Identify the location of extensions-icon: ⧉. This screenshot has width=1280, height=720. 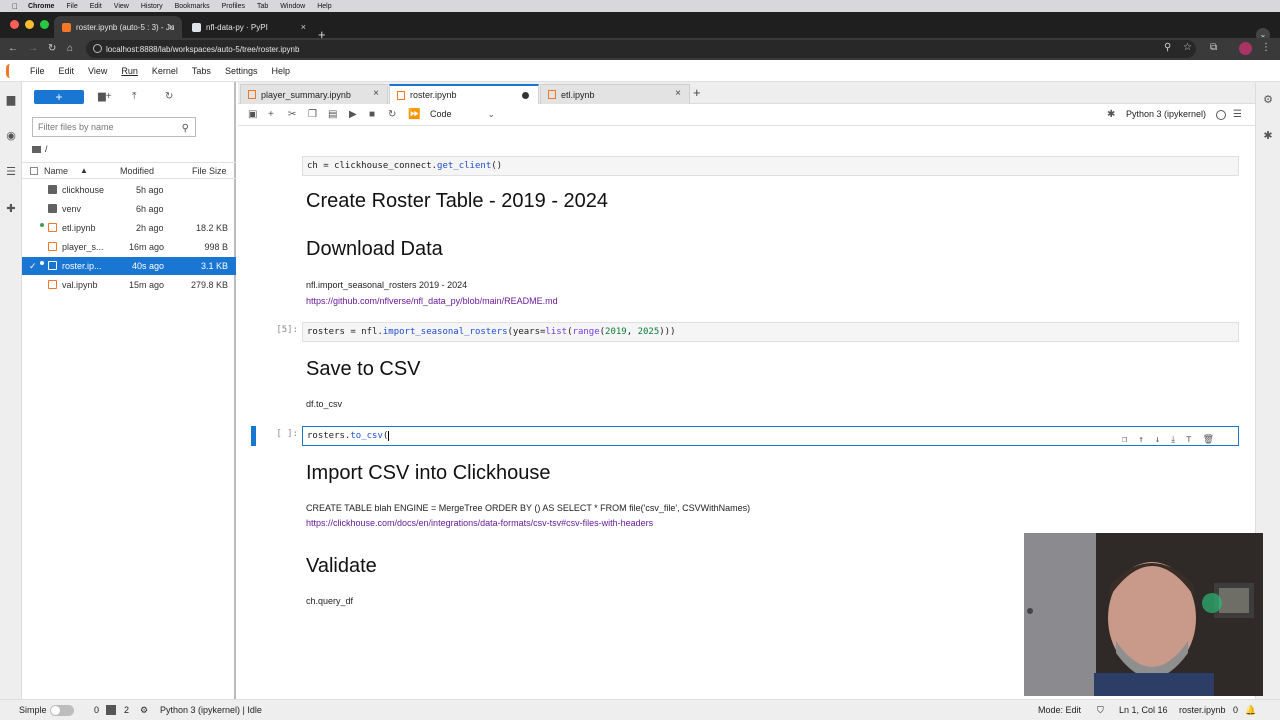
(1213, 47).